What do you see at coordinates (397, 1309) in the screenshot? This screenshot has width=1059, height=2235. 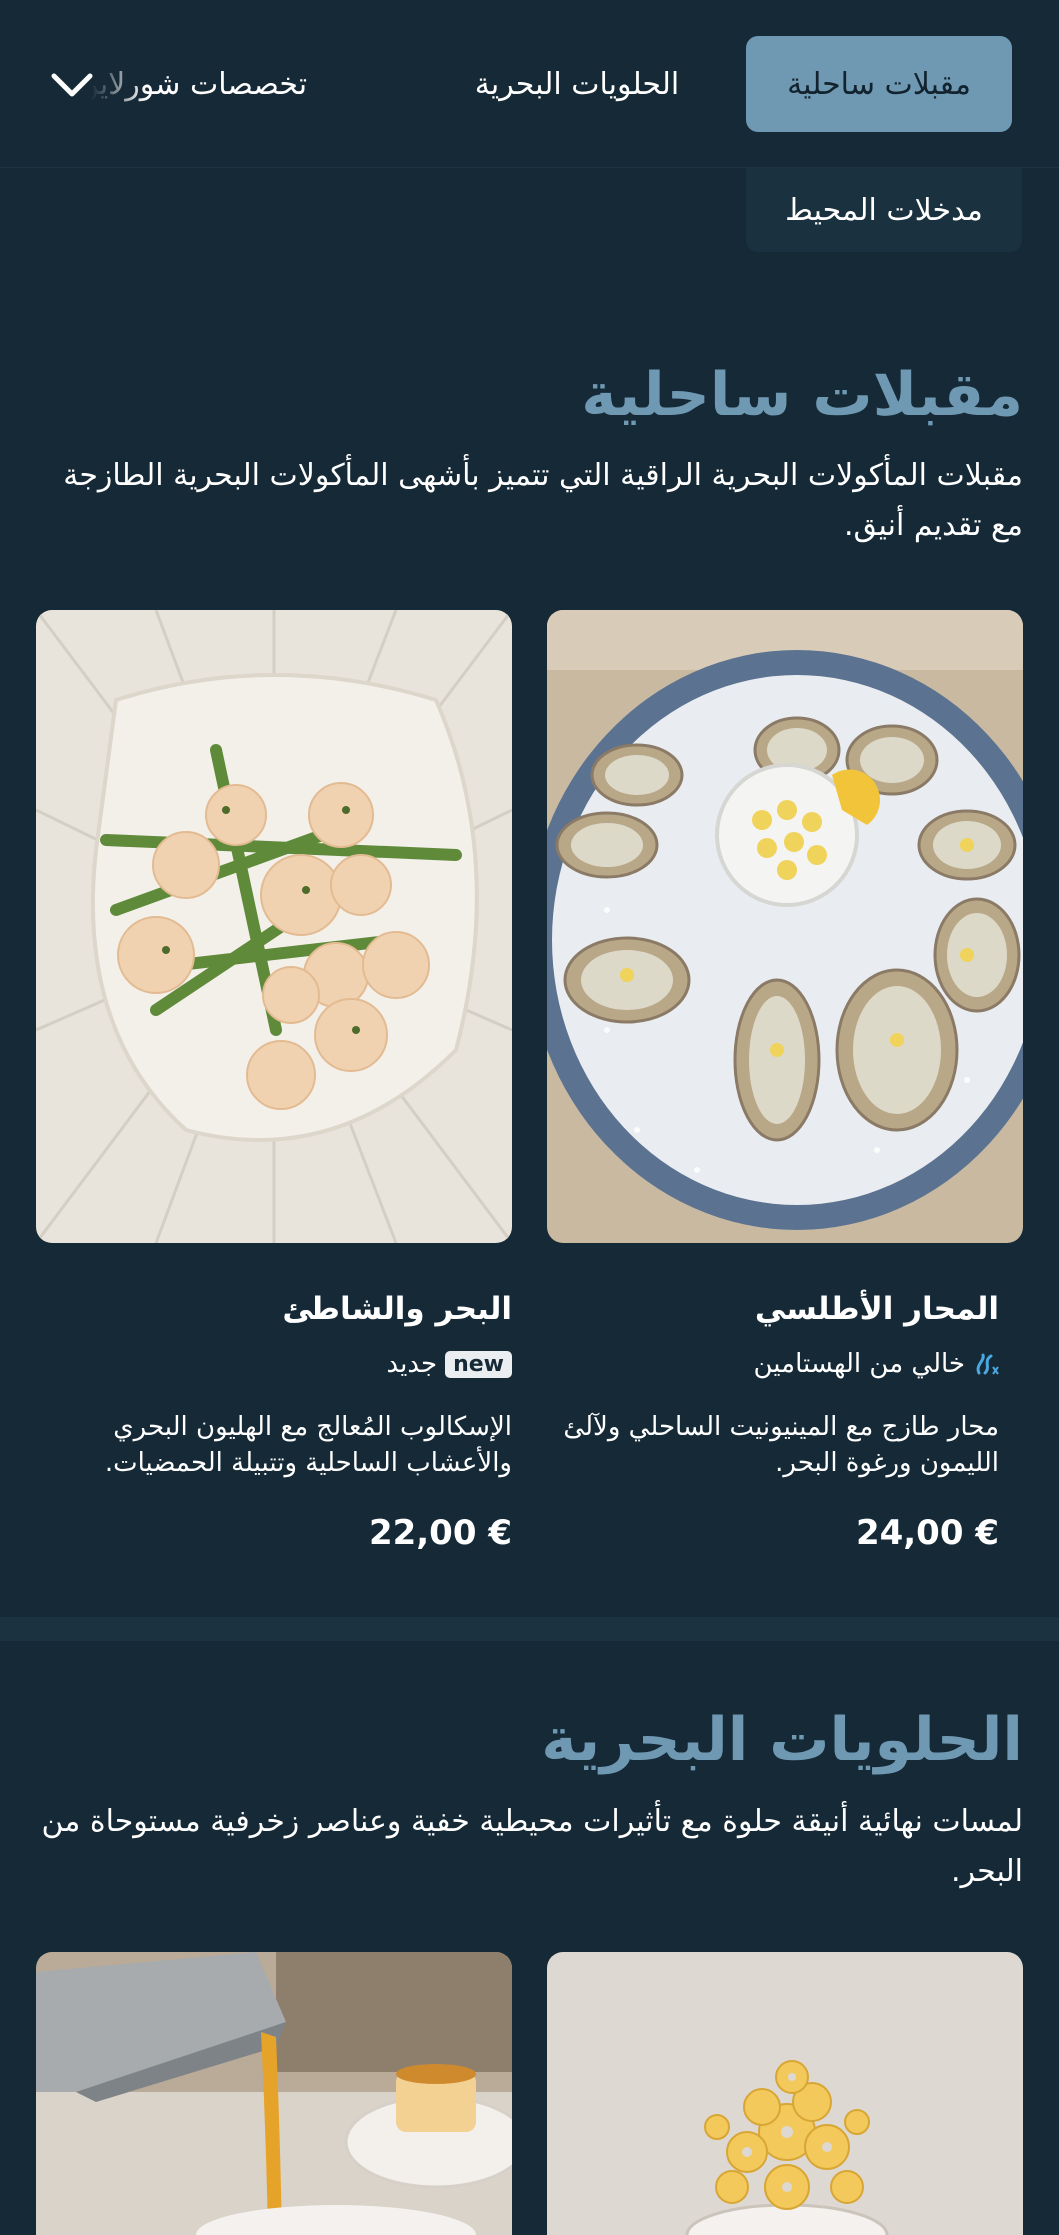 I see `item-name: البحر والشاطئ` at bounding box center [397, 1309].